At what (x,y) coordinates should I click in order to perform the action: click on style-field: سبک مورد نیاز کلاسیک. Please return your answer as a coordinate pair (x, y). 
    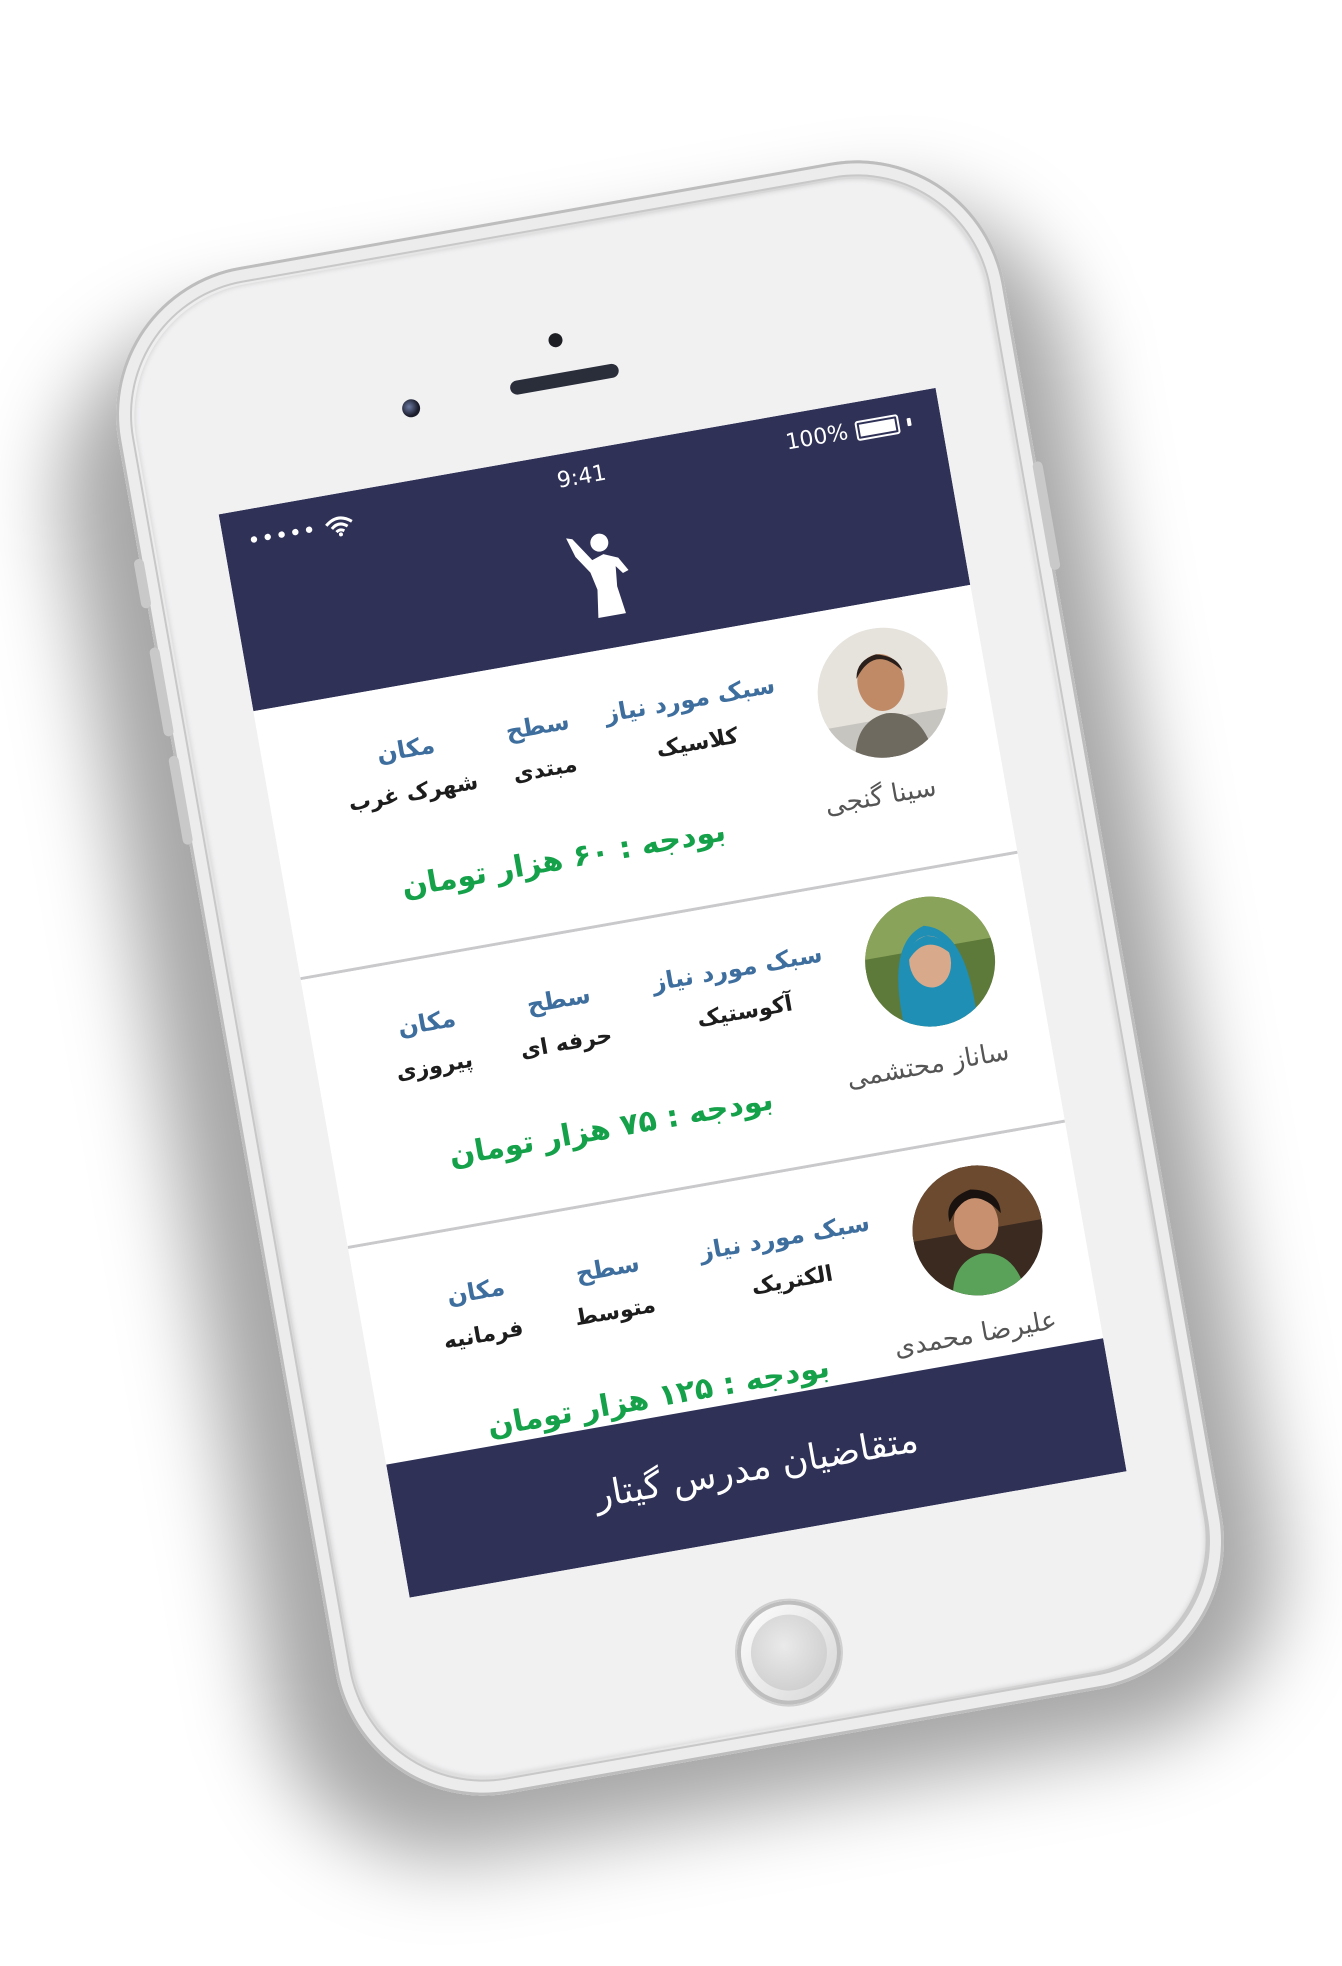
    Looking at the image, I should click on (693, 721).